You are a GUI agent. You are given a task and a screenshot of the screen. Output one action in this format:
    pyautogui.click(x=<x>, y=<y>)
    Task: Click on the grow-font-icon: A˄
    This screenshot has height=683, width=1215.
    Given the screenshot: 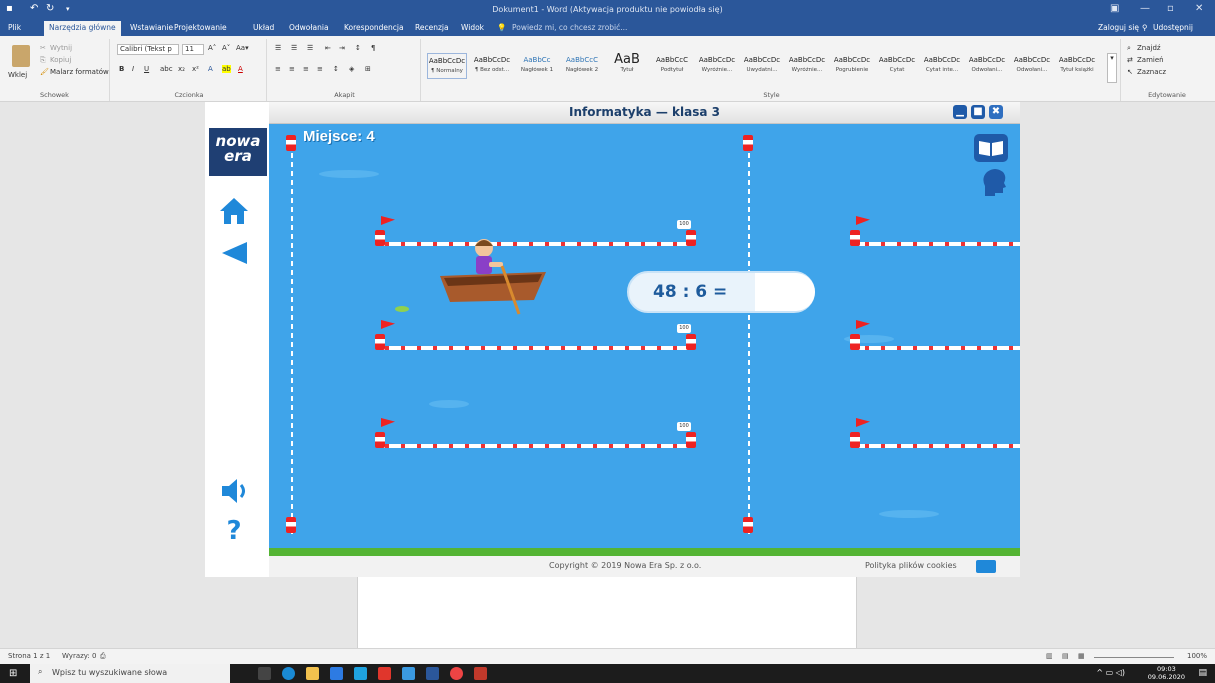 What is the action you would take?
    pyautogui.click(x=212, y=48)
    